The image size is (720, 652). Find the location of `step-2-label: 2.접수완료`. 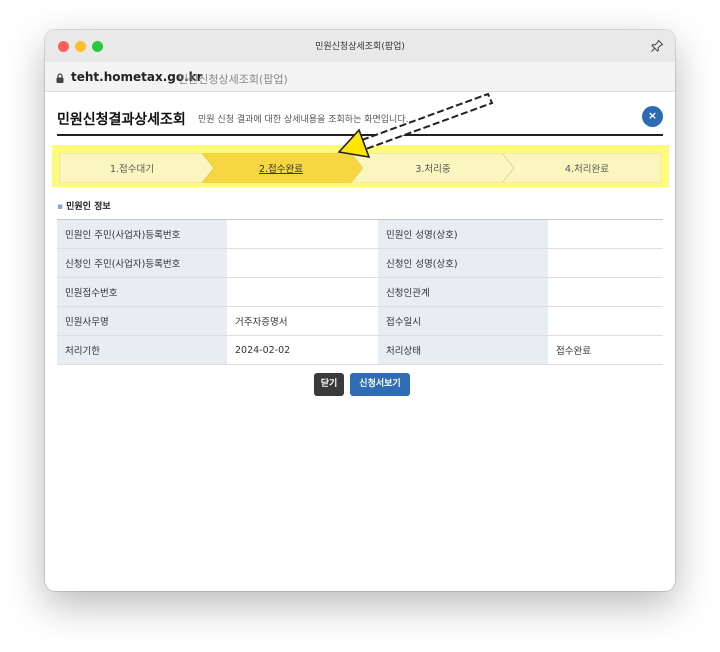

step-2-label: 2.접수완료 is located at coordinates (281, 169).